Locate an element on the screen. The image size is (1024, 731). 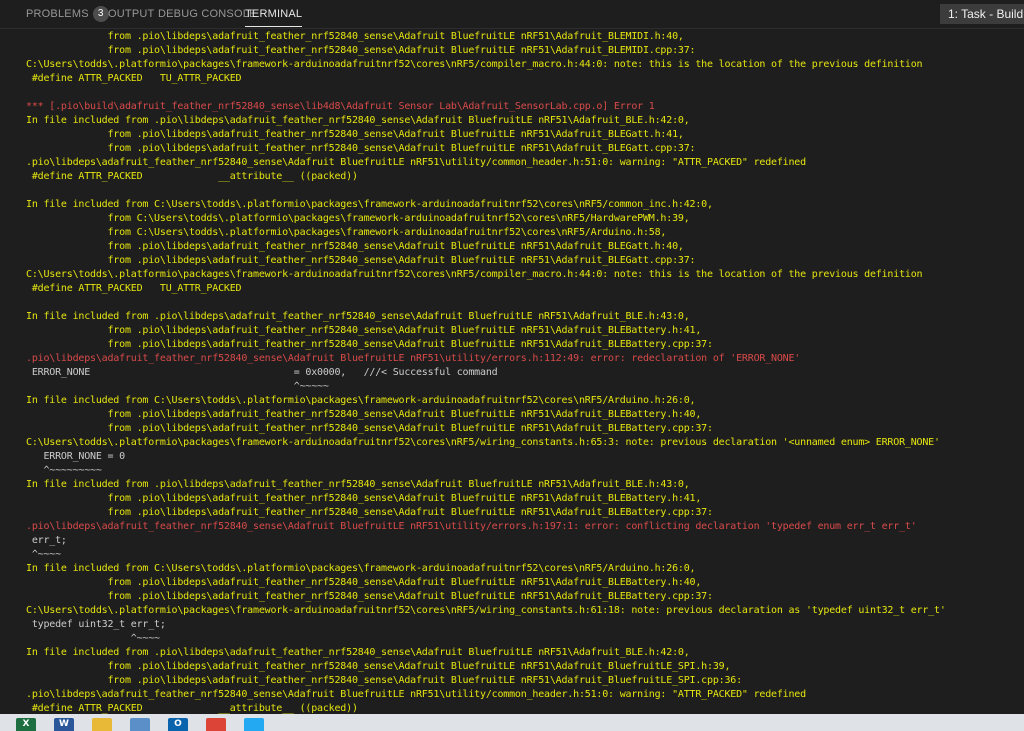
chrome-icon is located at coordinates (216, 724).